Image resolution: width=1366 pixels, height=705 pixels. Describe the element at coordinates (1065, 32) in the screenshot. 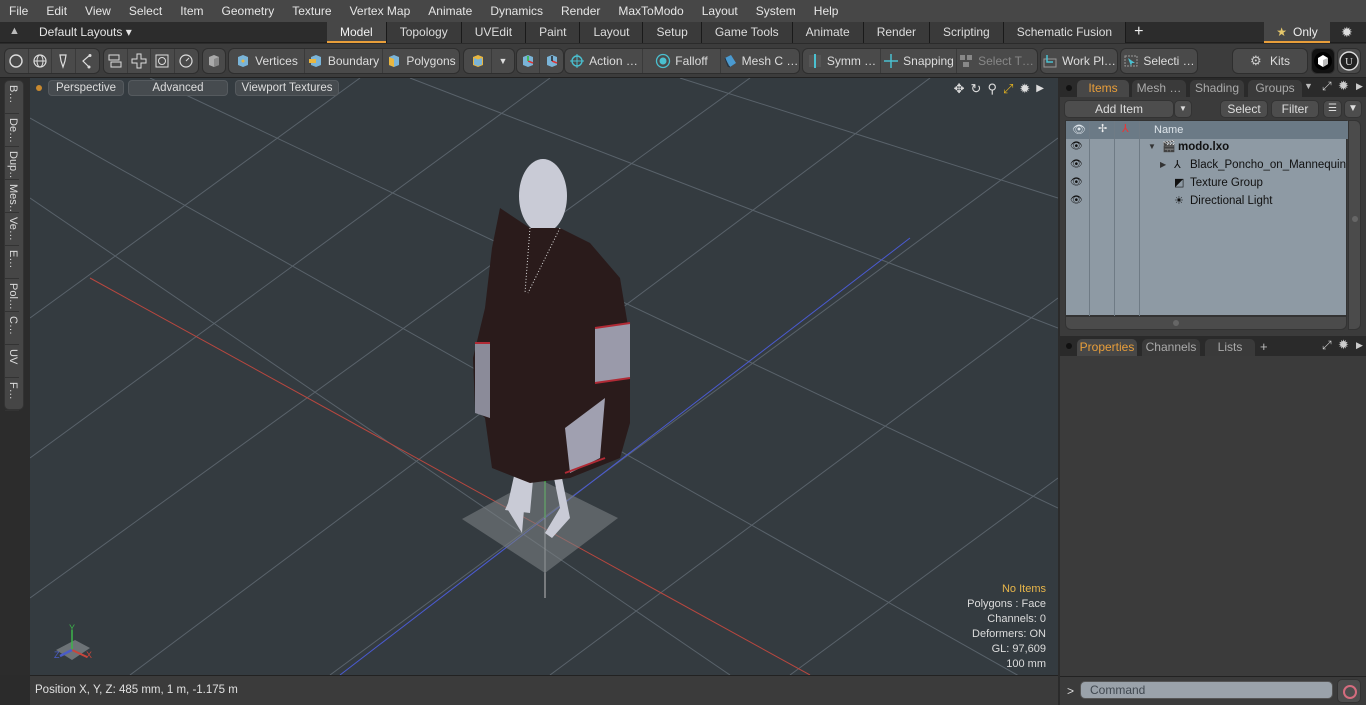

I see `tab-schematic-fusion: Schematic Fusion` at that location.